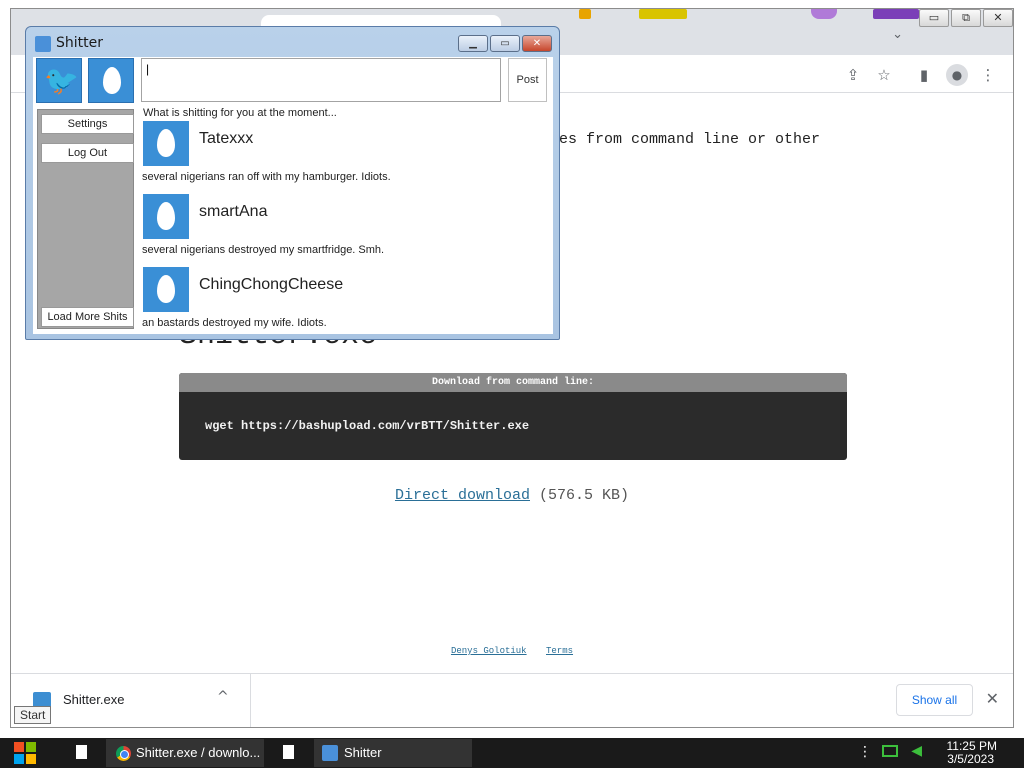  Describe the element at coordinates (934, 18) in the screenshot. I see `minimize-button: ▭` at that location.